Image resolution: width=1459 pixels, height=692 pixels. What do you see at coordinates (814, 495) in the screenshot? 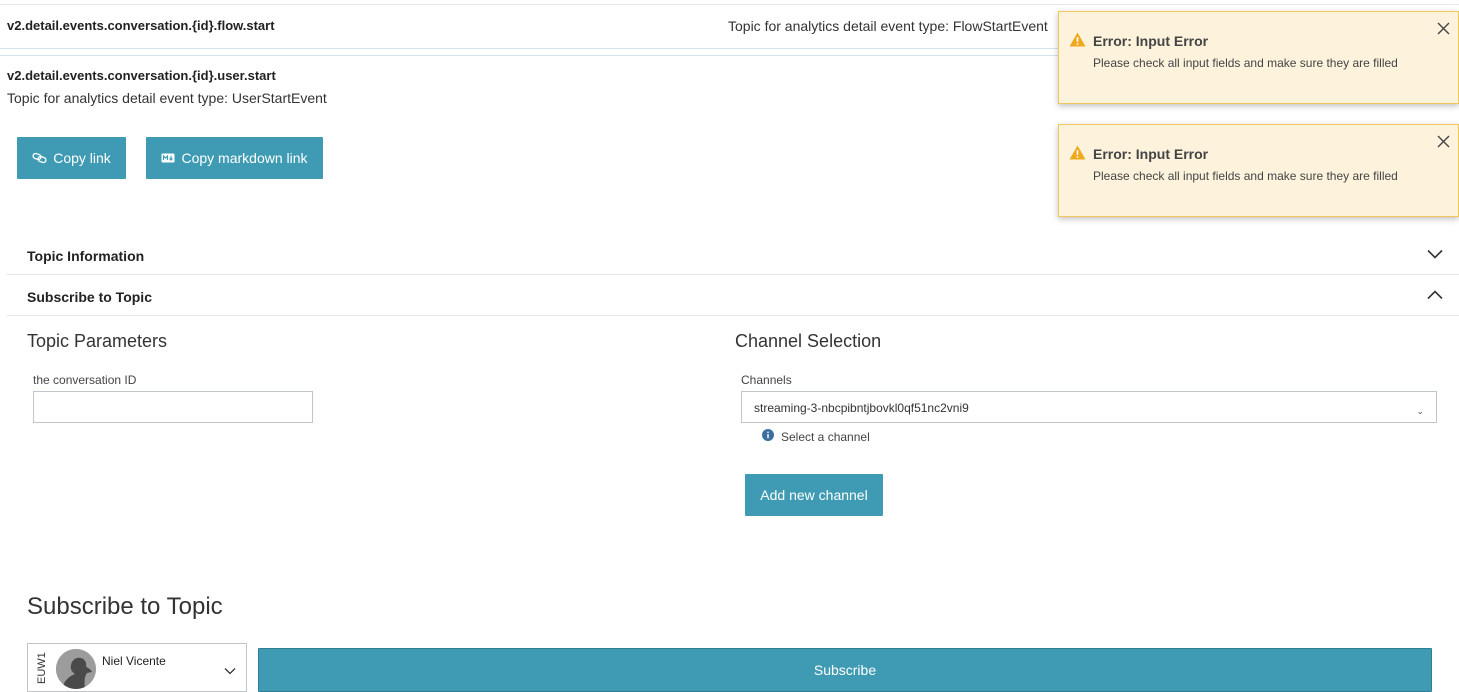
I see `add-new-channel-button: Add new channel` at bounding box center [814, 495].